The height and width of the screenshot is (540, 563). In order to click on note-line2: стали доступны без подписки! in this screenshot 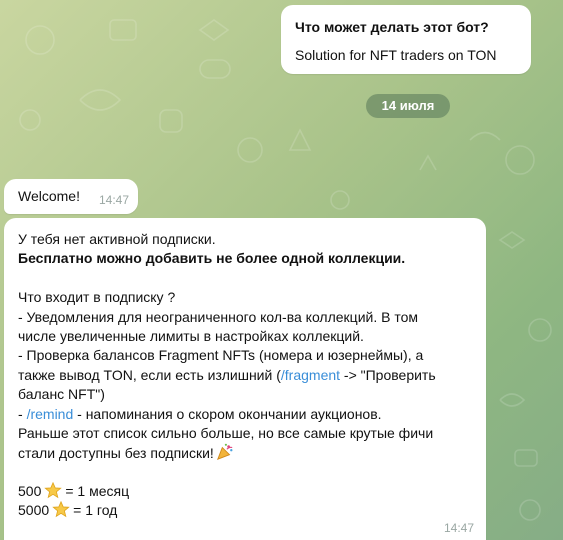, I will do `click(227, 452)`.